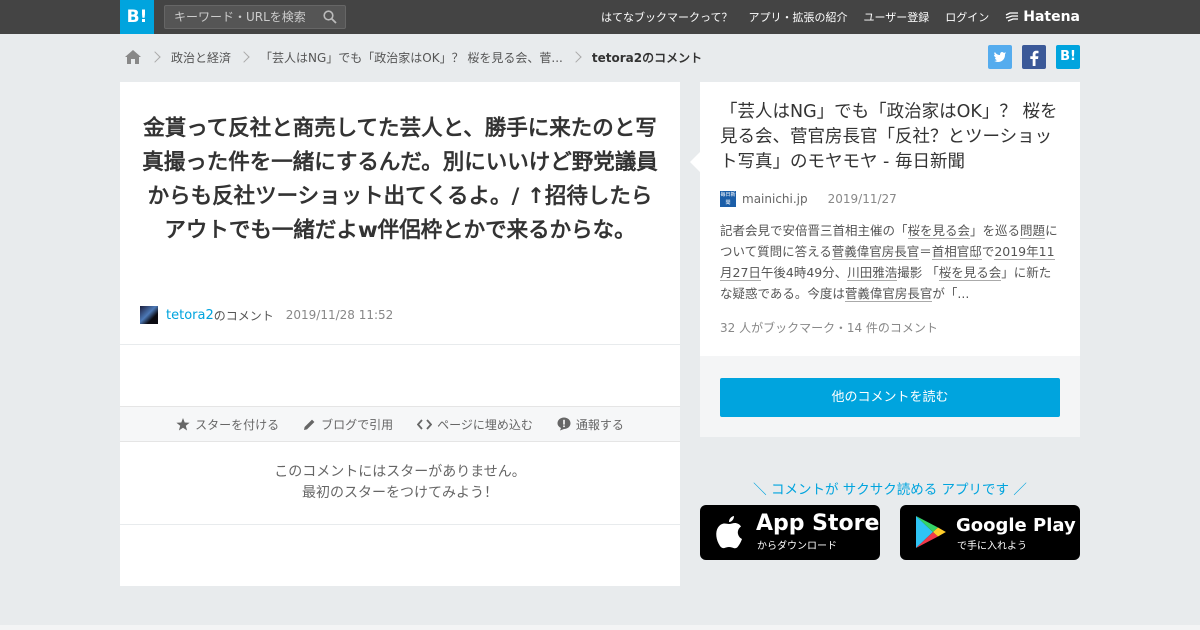 Image resolution: width=1200 pixels, height=630 pixels. I want to click on nav-login: ログイン, so click(967, 17).